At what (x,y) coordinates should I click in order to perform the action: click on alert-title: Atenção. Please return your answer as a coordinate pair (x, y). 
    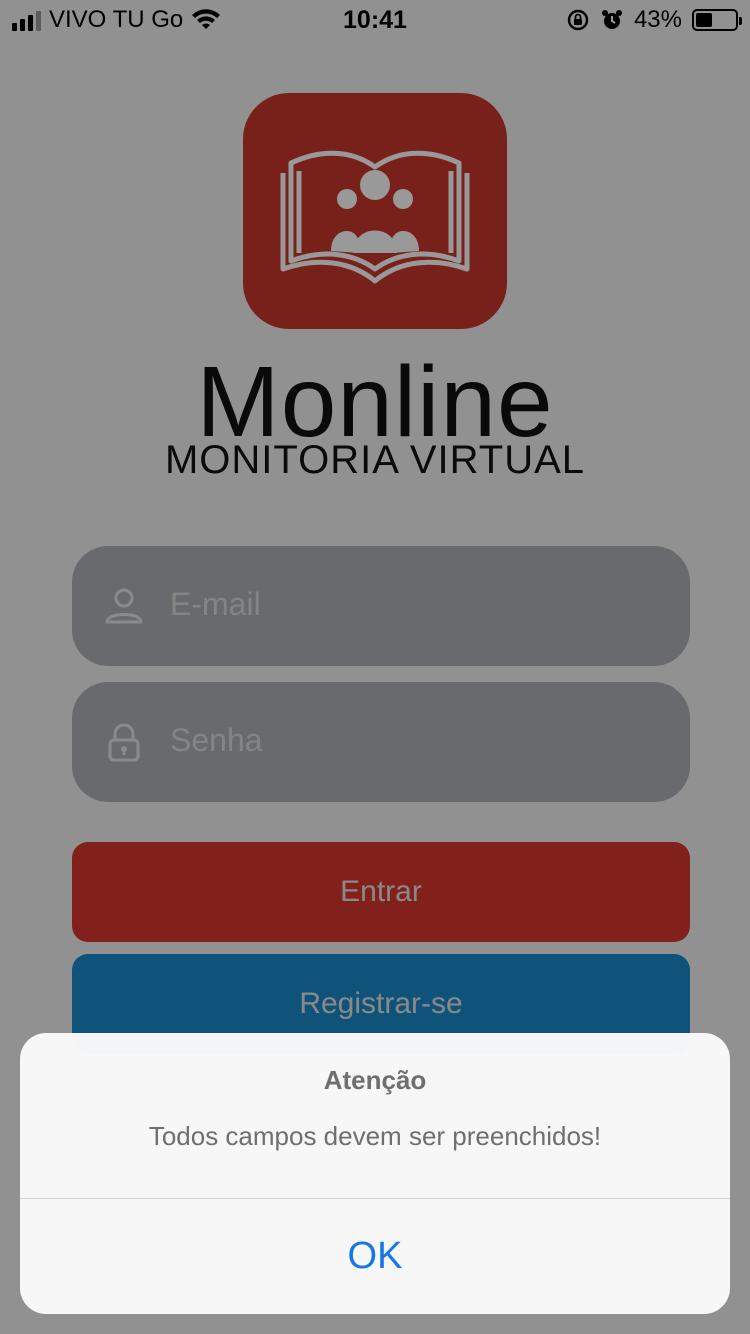
    Looking at the image, I should click on (375, 1080).